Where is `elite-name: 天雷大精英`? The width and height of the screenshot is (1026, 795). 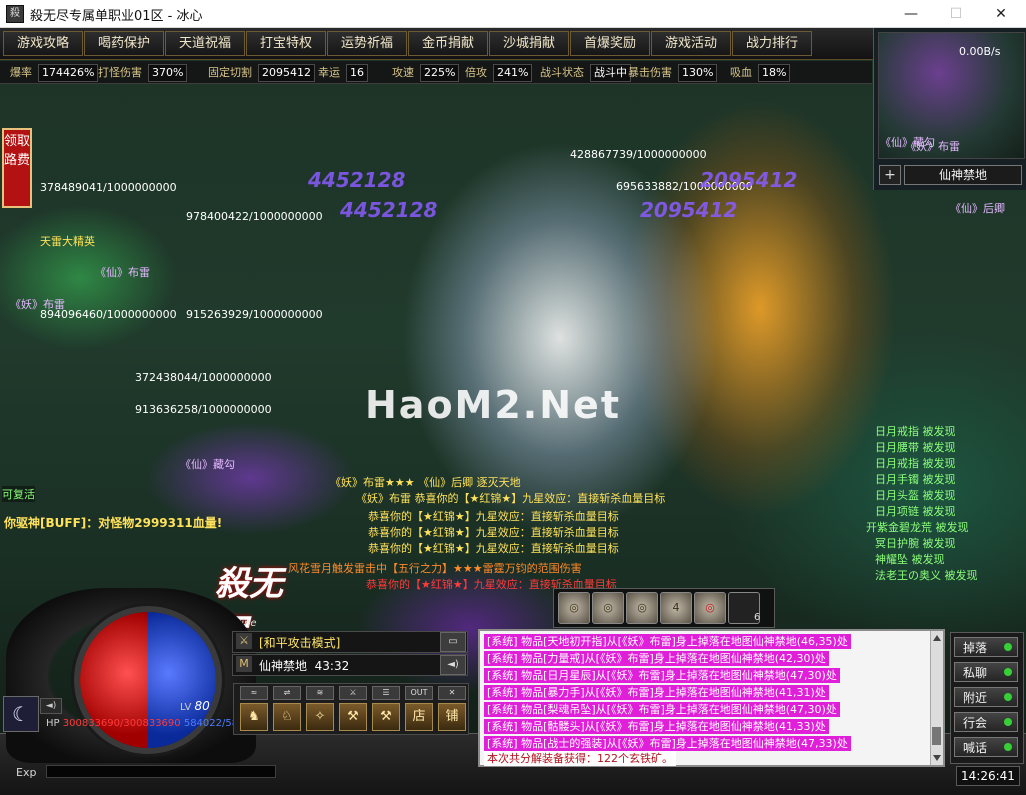
elite-name: 天雷大精英 is located at coordinates (67, 241).